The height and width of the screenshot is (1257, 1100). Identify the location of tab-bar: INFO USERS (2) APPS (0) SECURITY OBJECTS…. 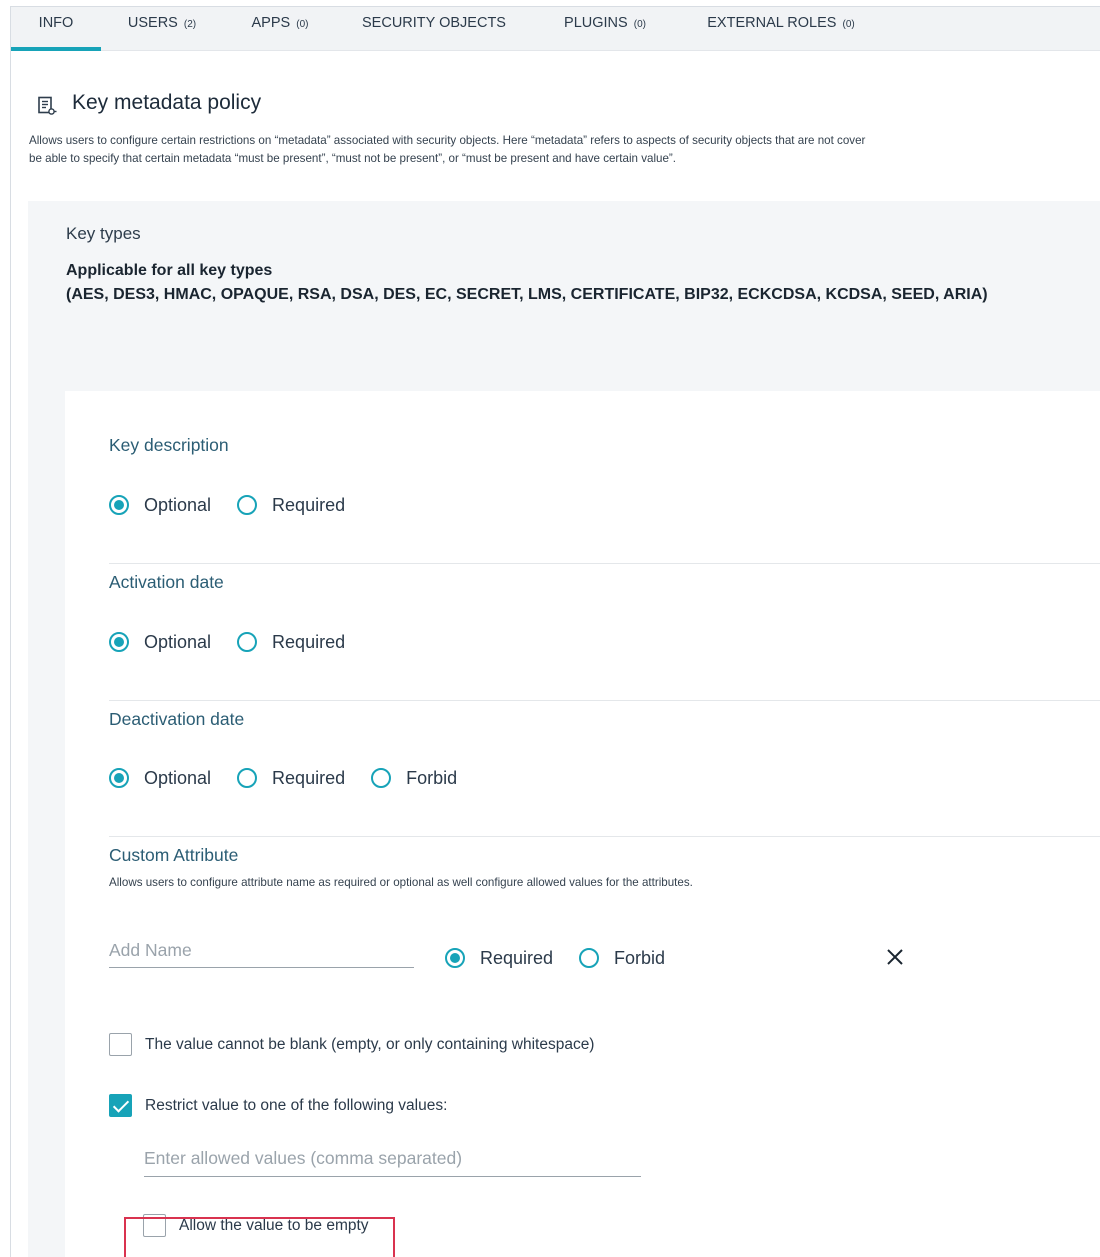
(555, 29).